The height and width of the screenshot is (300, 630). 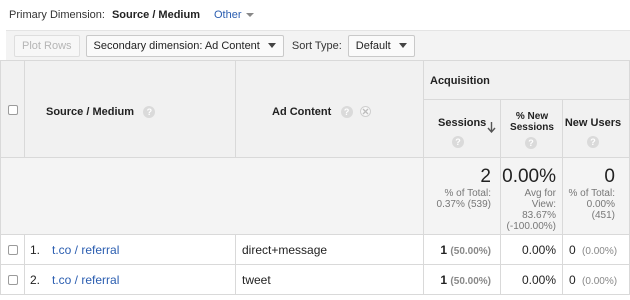 I want to click on header-select-cell, so click(x=12, y=109).